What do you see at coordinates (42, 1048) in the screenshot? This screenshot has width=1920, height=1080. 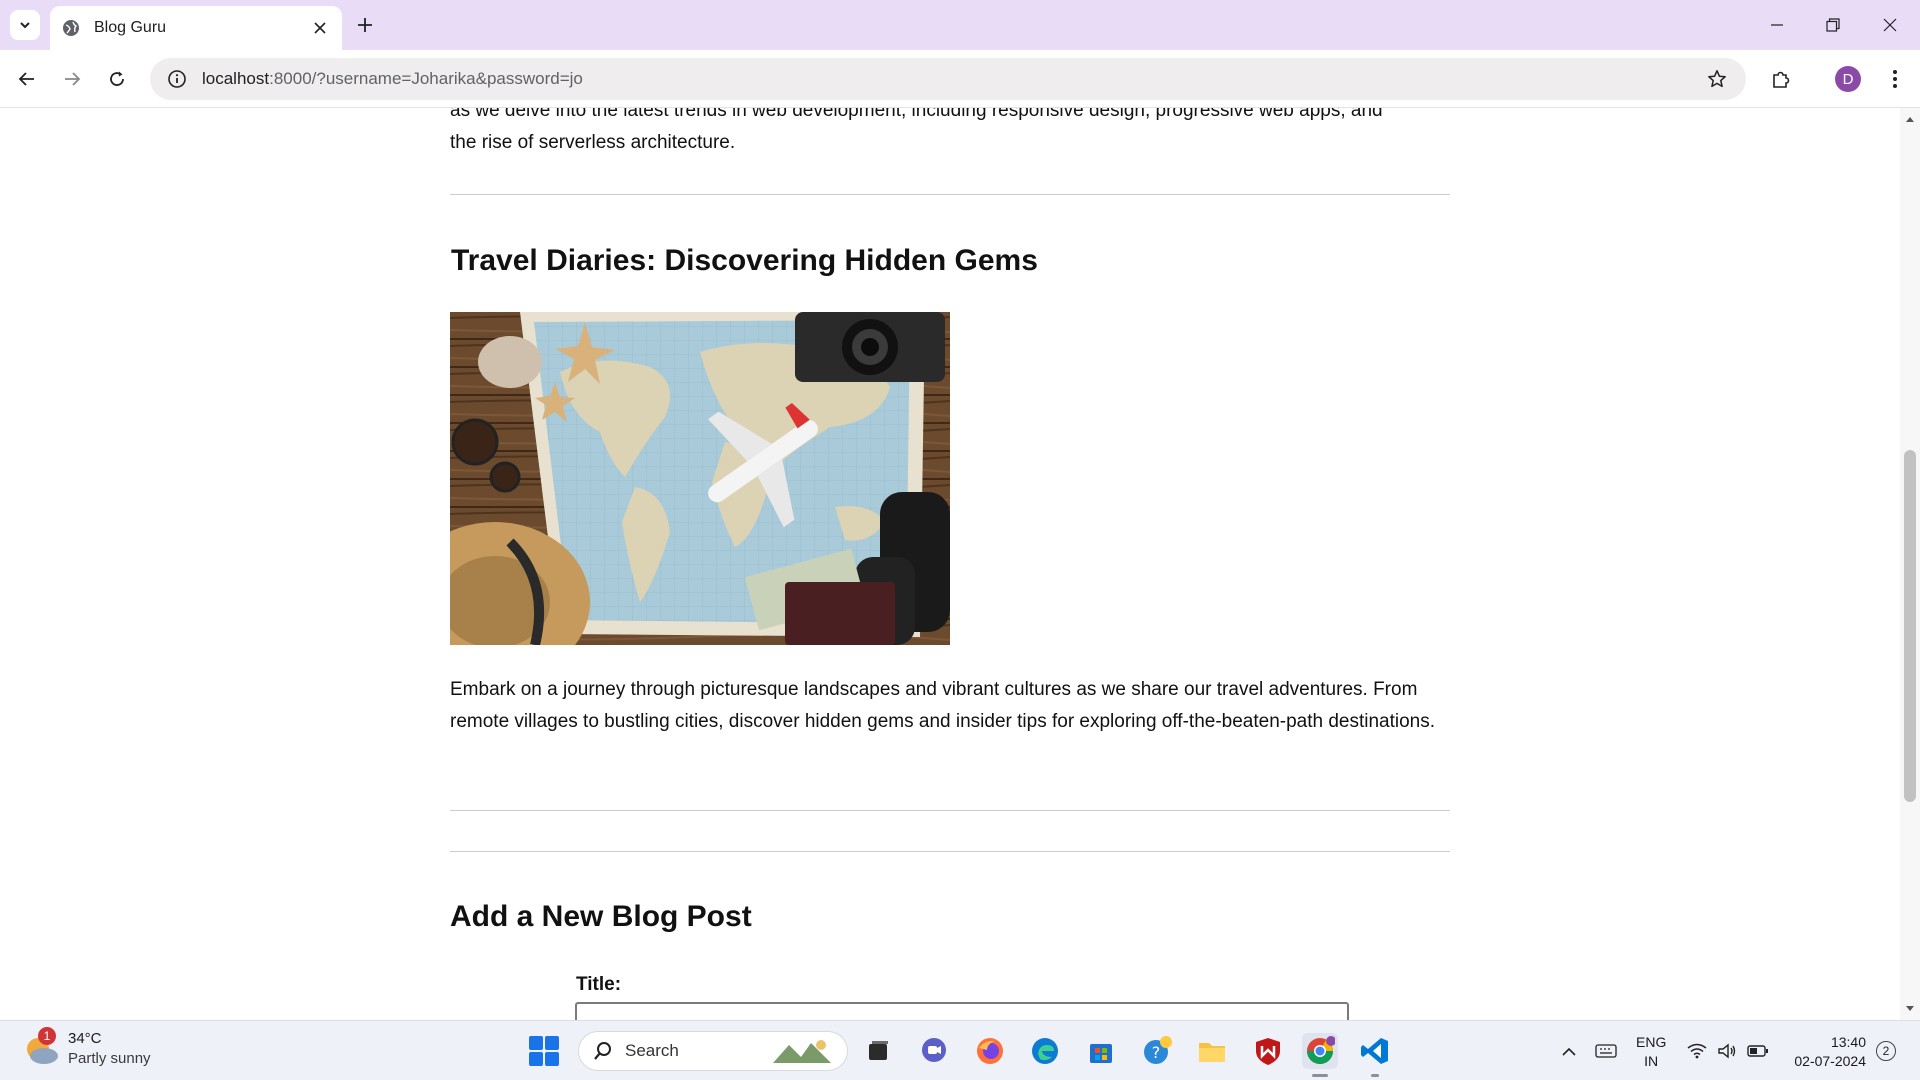 I see `weather-icon: 1` at bounding box center [42, 1048].